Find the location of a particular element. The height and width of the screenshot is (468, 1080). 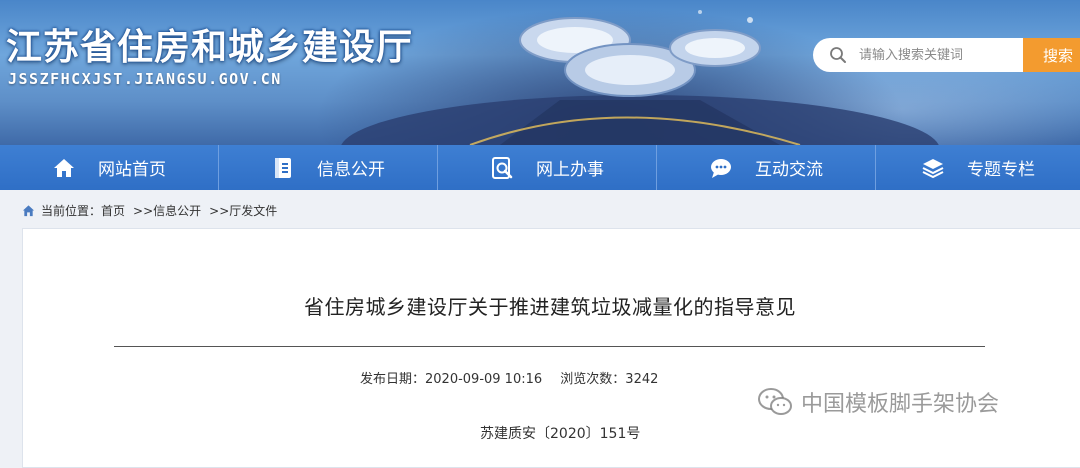

breadcrumb: 当前位置：首页 >>信息公开 >>厅发文件 is located at coordinates (149, 210).